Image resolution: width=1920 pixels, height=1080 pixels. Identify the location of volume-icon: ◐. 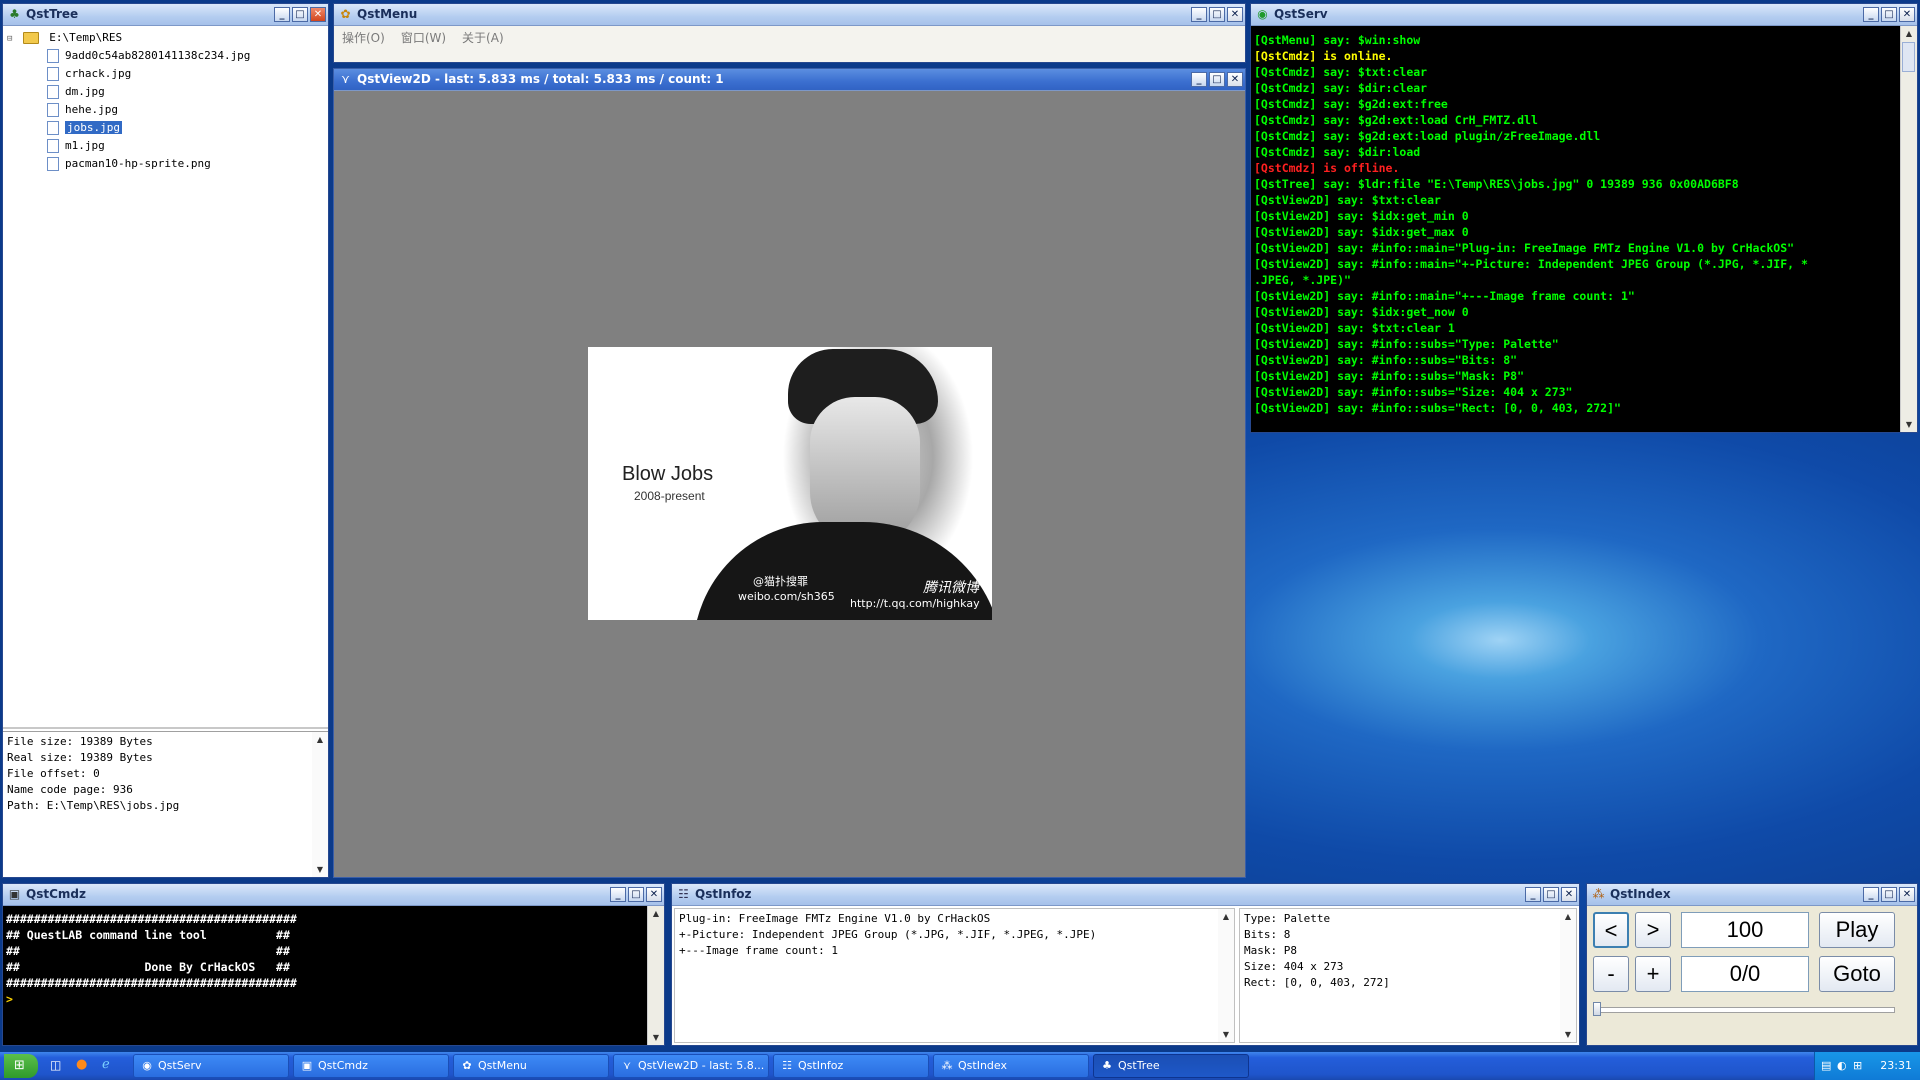
(1842, 1065).